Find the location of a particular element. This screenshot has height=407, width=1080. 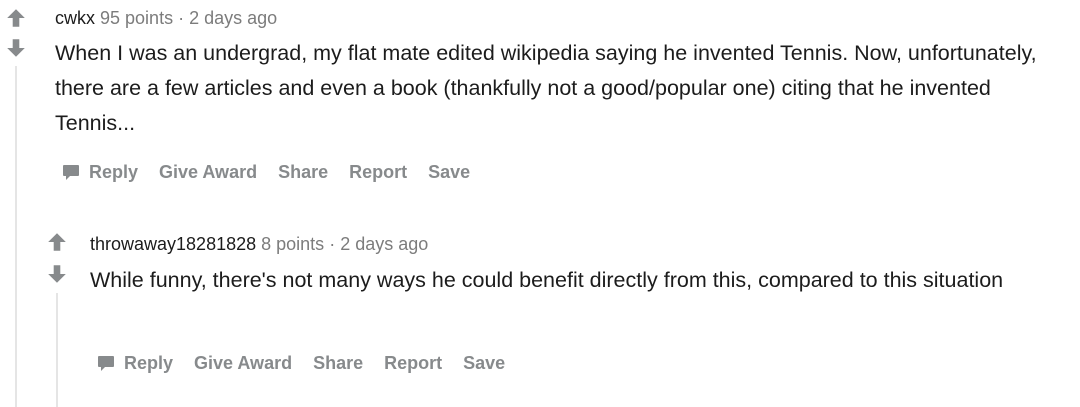

thread-line is located at coordinates (57, 350).